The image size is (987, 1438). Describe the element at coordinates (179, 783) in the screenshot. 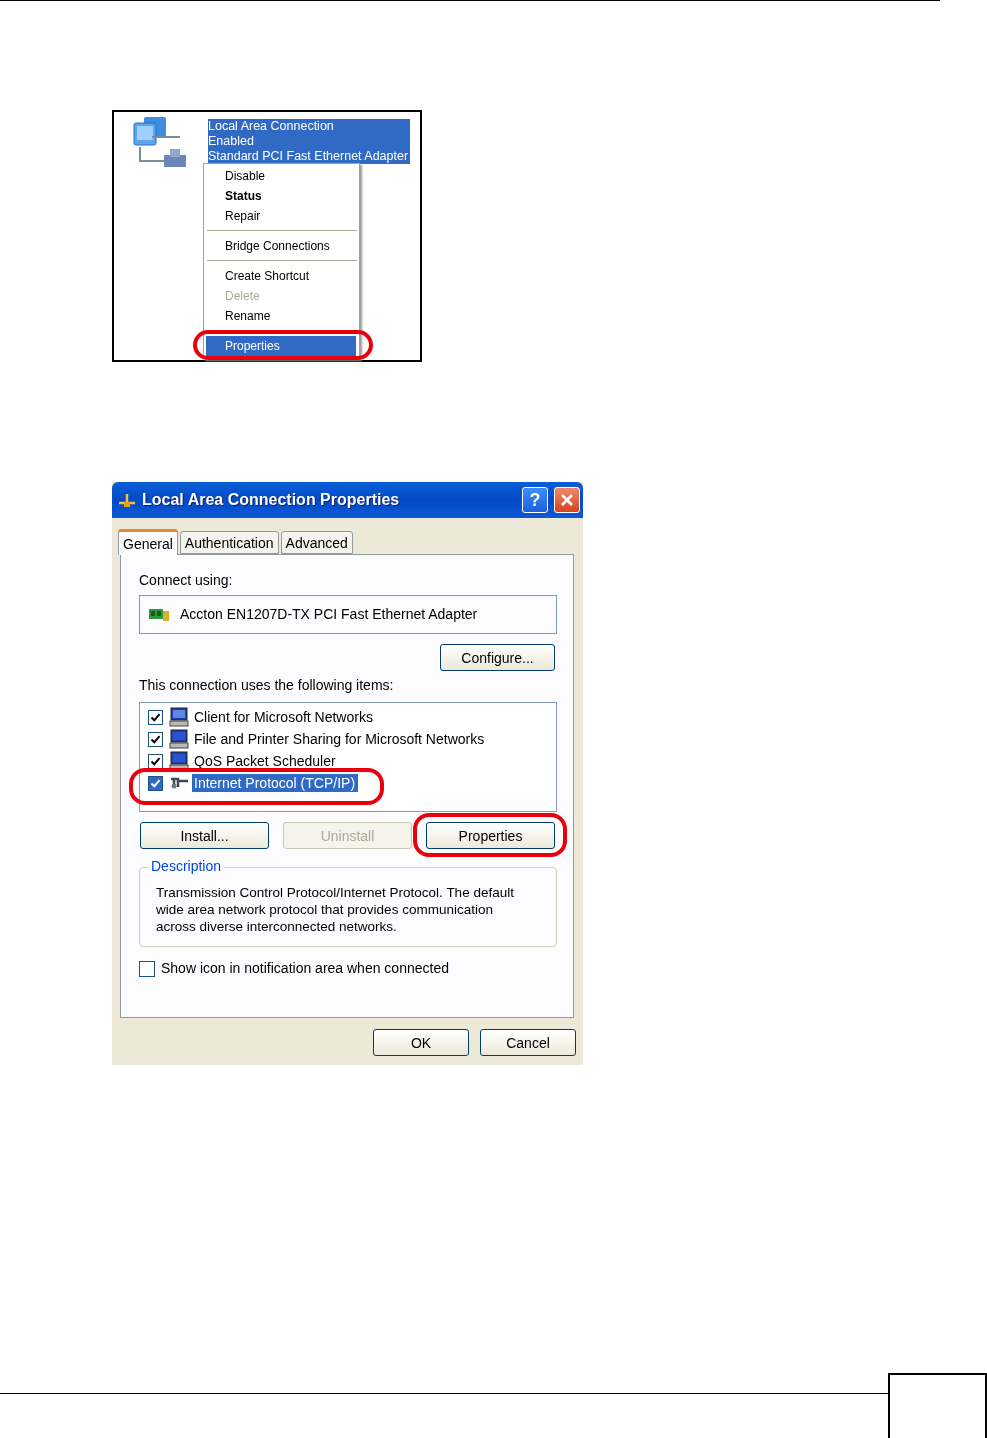

I see `protocol-icon` at that location.